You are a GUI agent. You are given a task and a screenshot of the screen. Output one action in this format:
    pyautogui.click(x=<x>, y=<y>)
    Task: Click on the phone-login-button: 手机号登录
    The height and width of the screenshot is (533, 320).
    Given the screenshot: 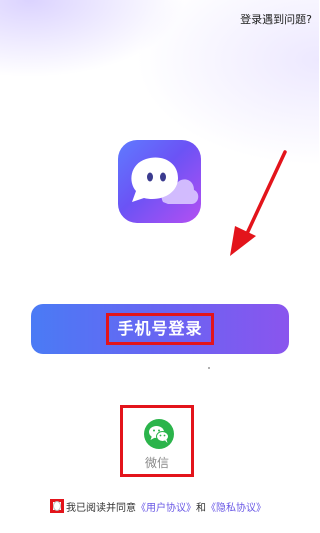 What is the action you would take?
    pyautogui.click(x=160, y=329)
    